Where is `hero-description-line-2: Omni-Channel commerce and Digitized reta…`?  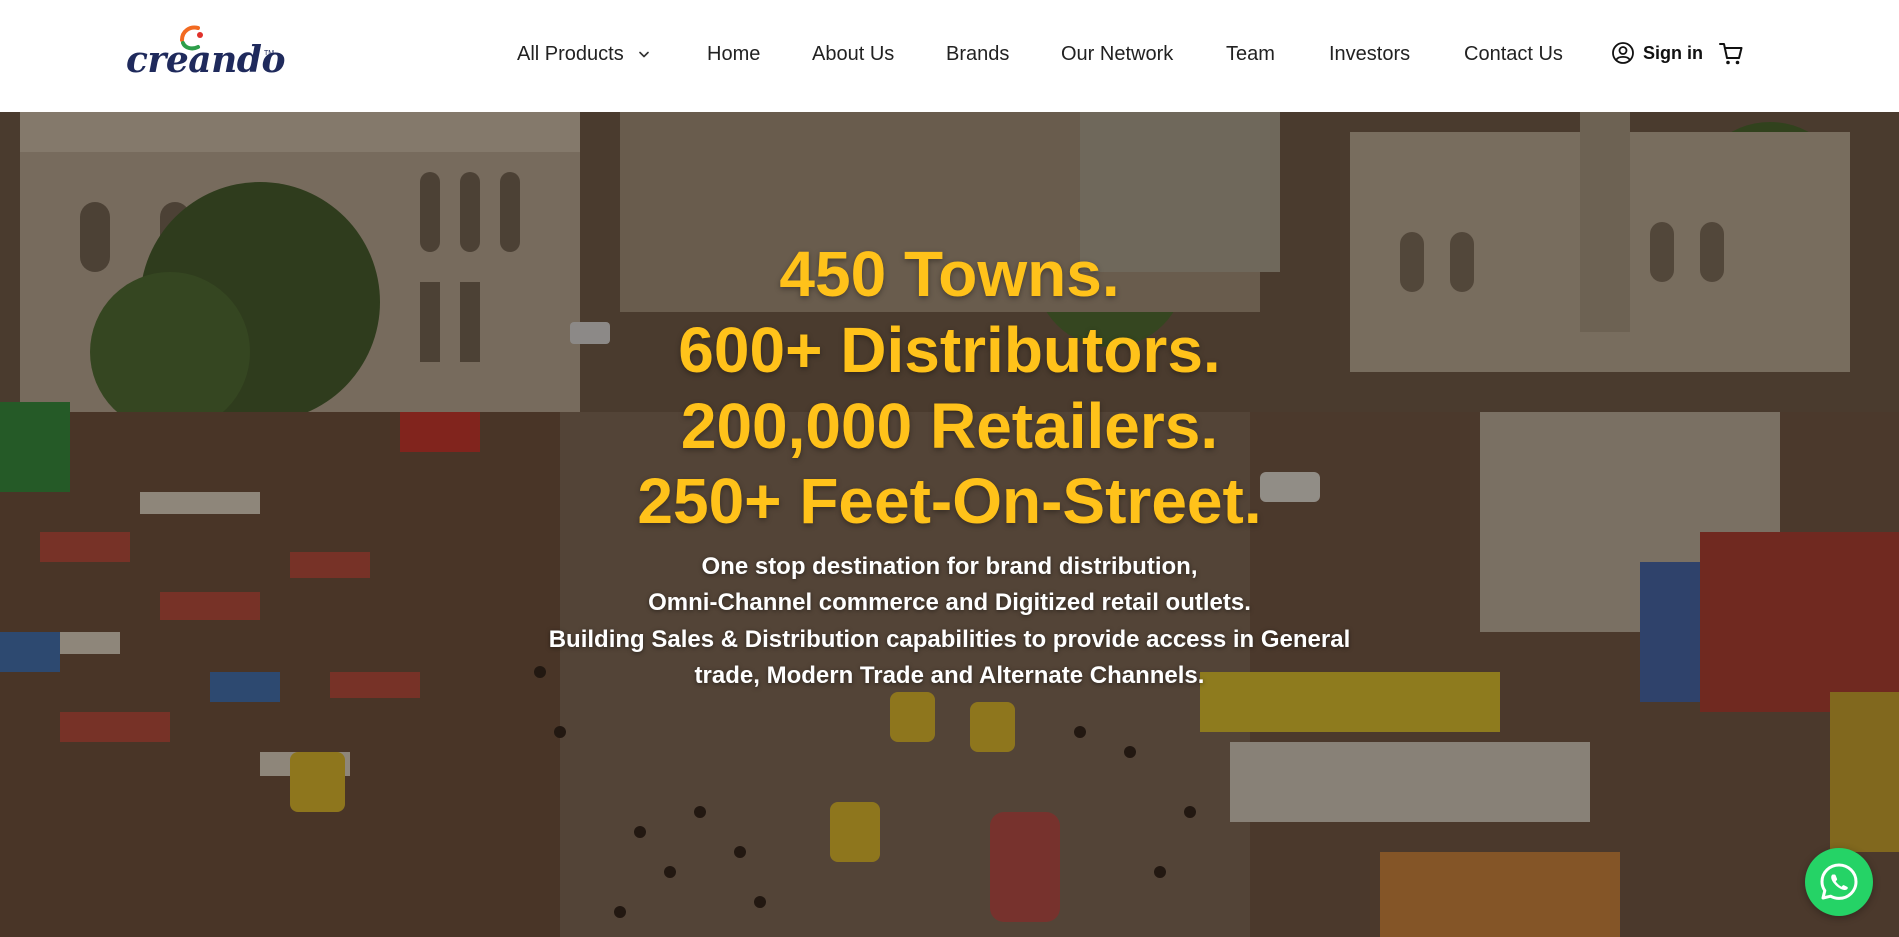 hero-description-line-2: Omni-Channel commerce and Digitized reta… is located at coordinates (949, 602).